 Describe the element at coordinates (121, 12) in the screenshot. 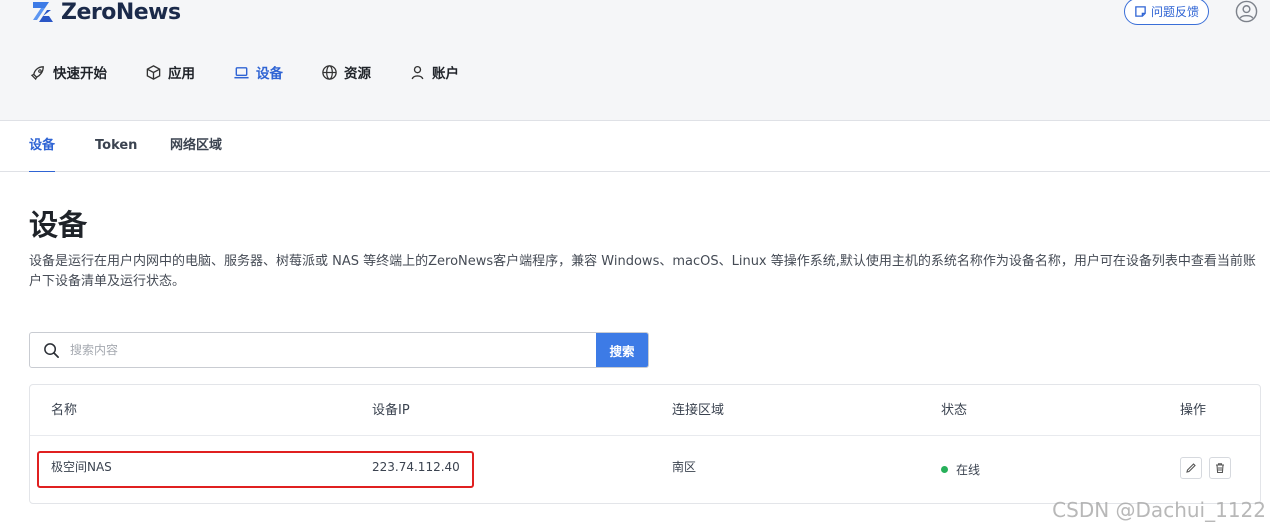

I see `brand-name: ZeroNews` at that location.